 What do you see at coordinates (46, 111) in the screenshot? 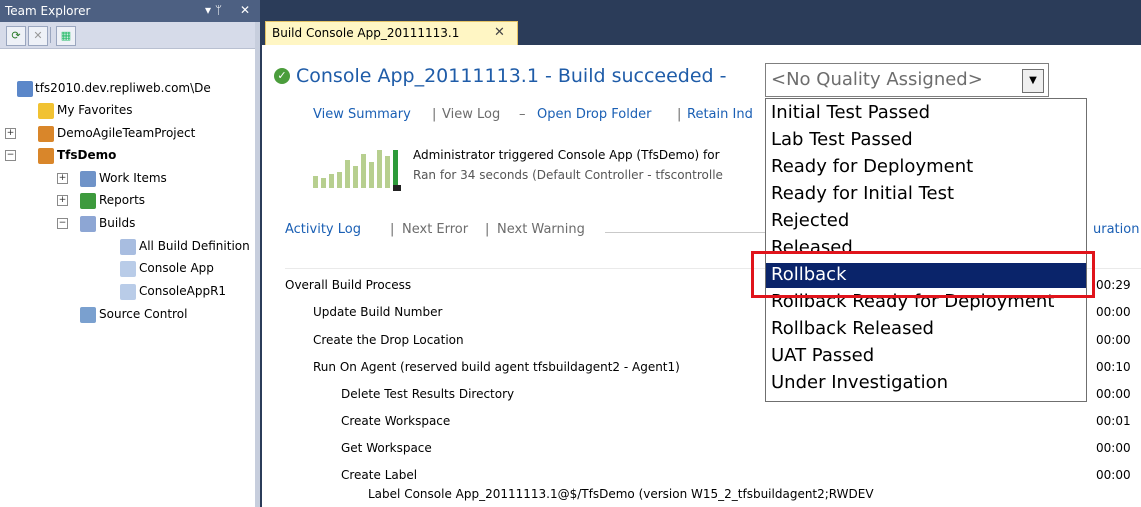
I see `star-icon` at bounding box center [46, 111].